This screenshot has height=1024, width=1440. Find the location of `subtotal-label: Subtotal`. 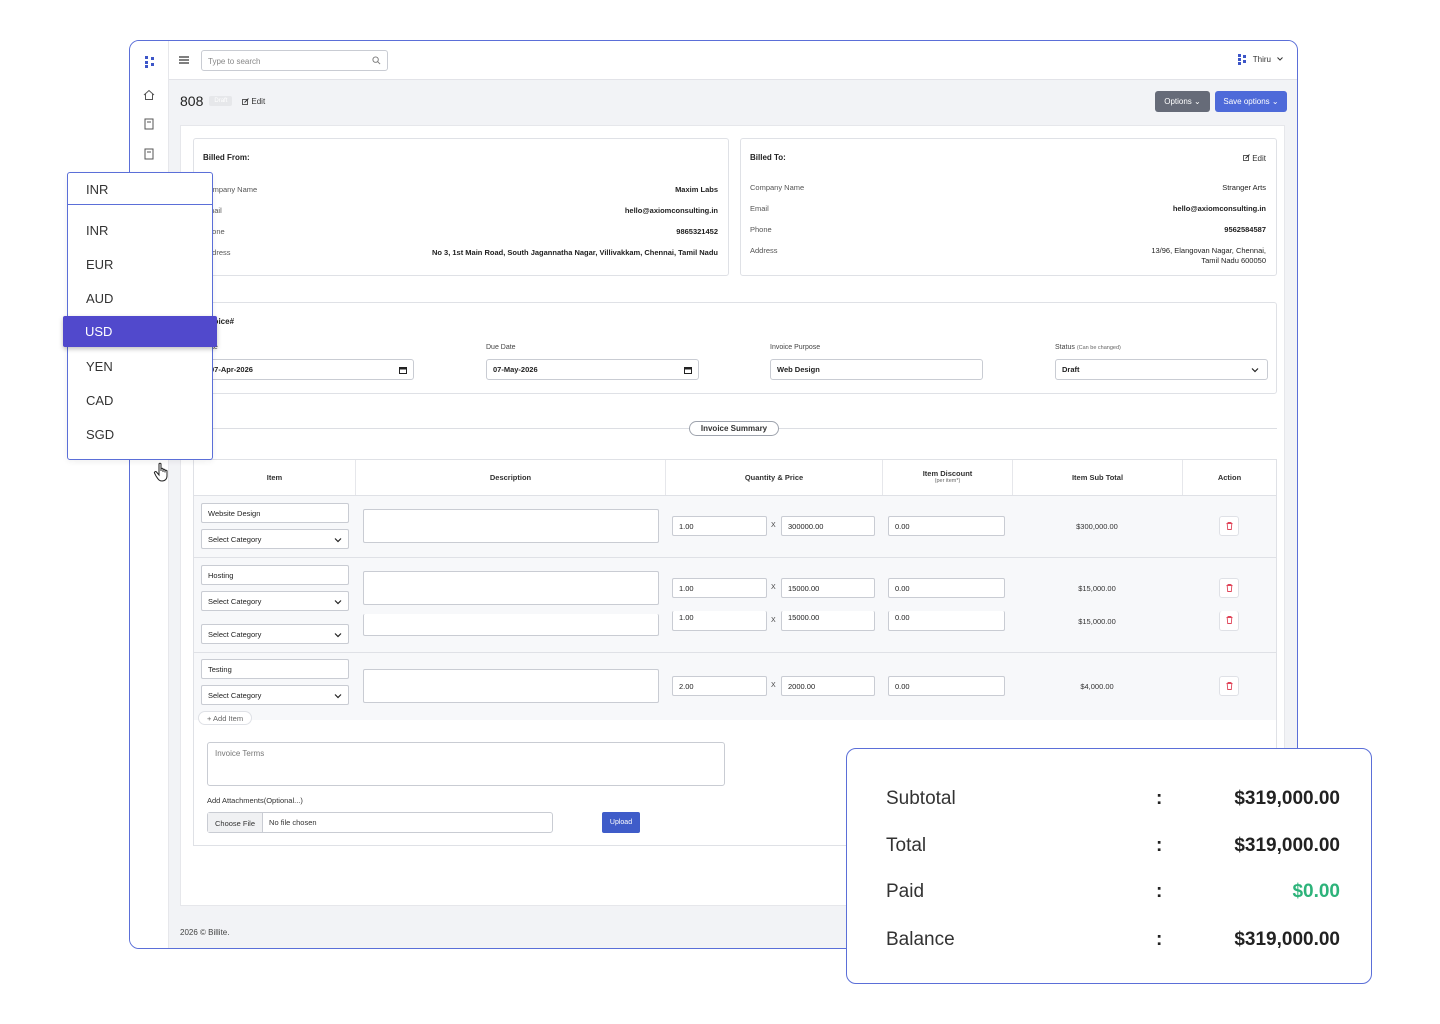

subtotal-label: Subtotal is located at coordinates (921, 798).